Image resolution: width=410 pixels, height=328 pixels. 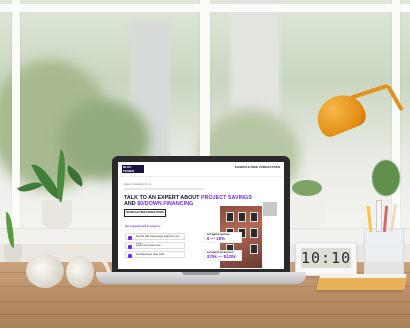 I want to click on text-line, so click(x=164, y=189).